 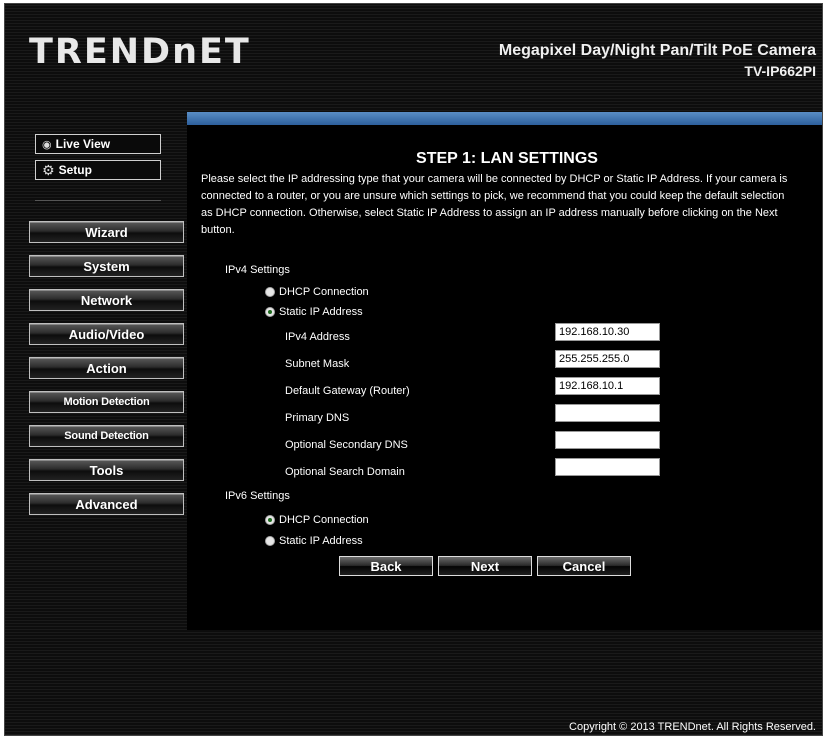 I want to click on product-title: Megapixel Day/Night Pan/Tilt PoE Camera, so click(x=657, y=50).